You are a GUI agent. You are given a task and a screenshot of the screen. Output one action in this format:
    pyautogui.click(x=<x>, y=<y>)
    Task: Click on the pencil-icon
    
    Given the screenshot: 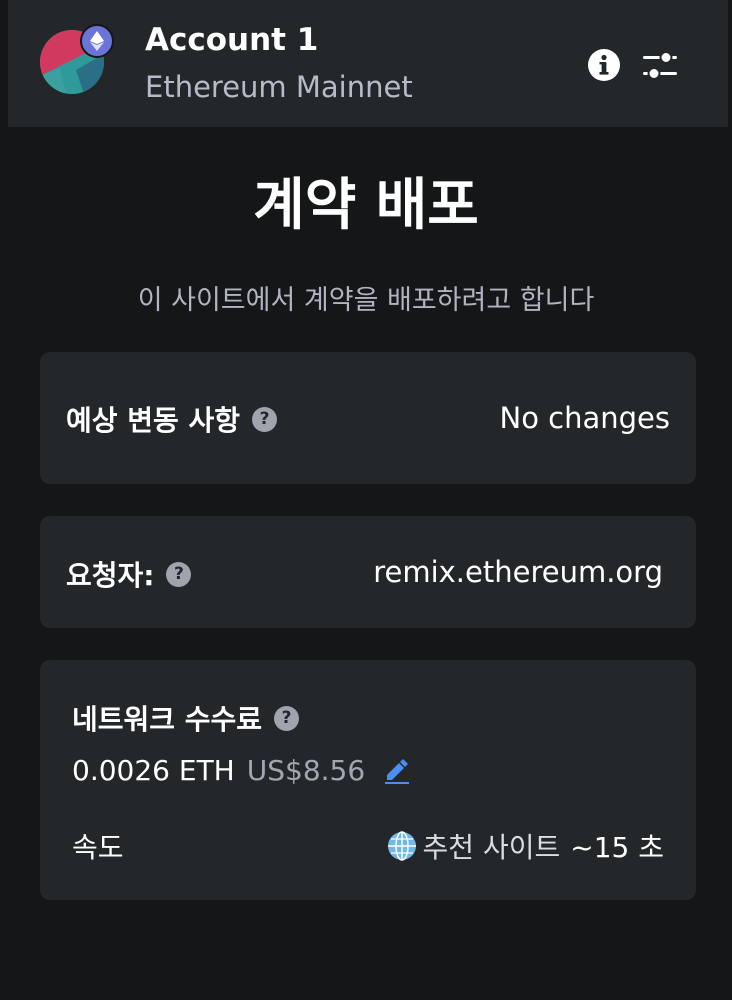 What is the action you would take?
    pyautogui.click(x=397, y=771)
    